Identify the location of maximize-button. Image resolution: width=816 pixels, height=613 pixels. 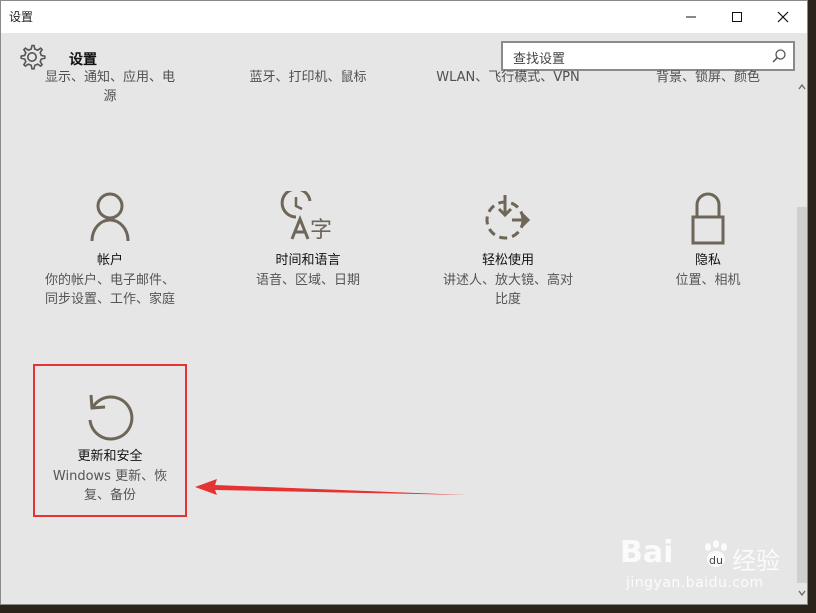
(737, 17).